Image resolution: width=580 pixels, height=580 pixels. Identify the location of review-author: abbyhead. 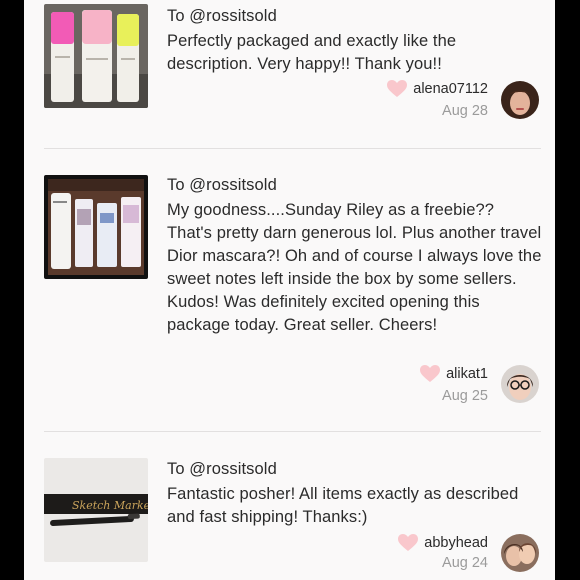
(443, 543).